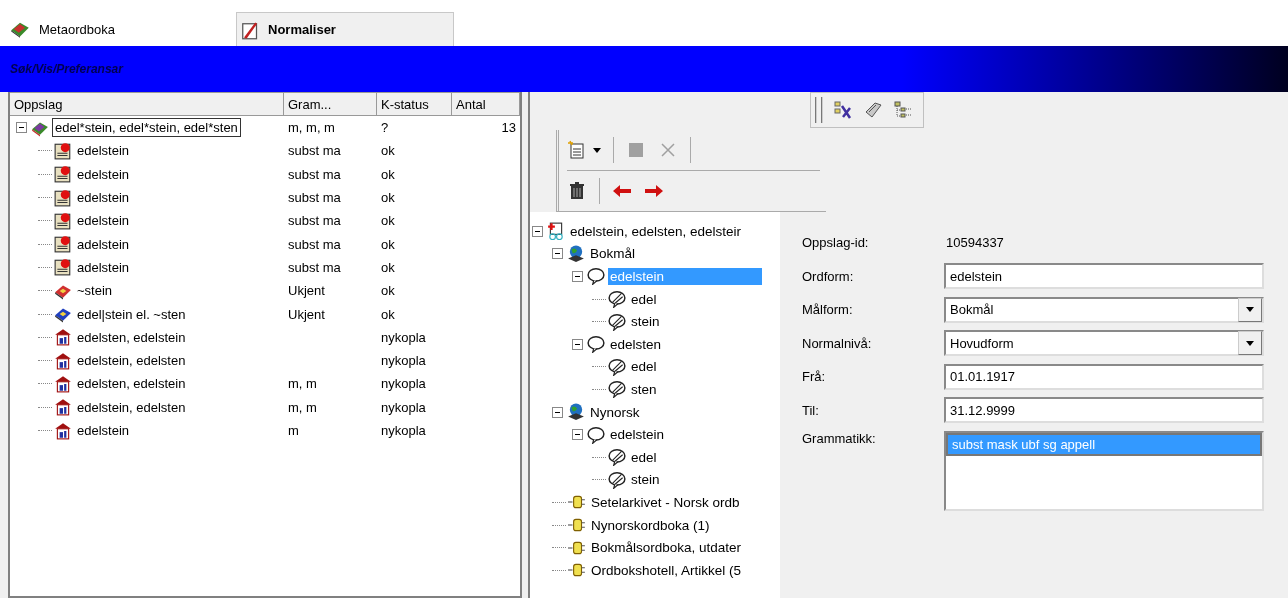 The image size is (1288, 598). What do you see at coordinates (814, 377) in the screenshot?
I see `field-label: Frå:` at bounding box center [814, 377].